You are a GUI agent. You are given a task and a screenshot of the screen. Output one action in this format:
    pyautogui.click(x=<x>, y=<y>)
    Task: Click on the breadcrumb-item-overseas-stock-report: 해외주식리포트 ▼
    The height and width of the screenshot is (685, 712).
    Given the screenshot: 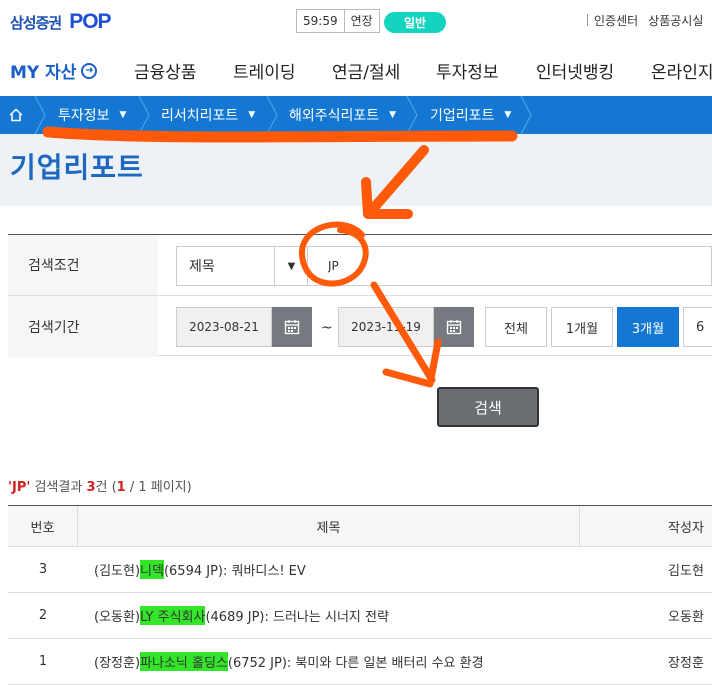 What is the action you would take?
    pyautogui.click(x=342, y=115)
    